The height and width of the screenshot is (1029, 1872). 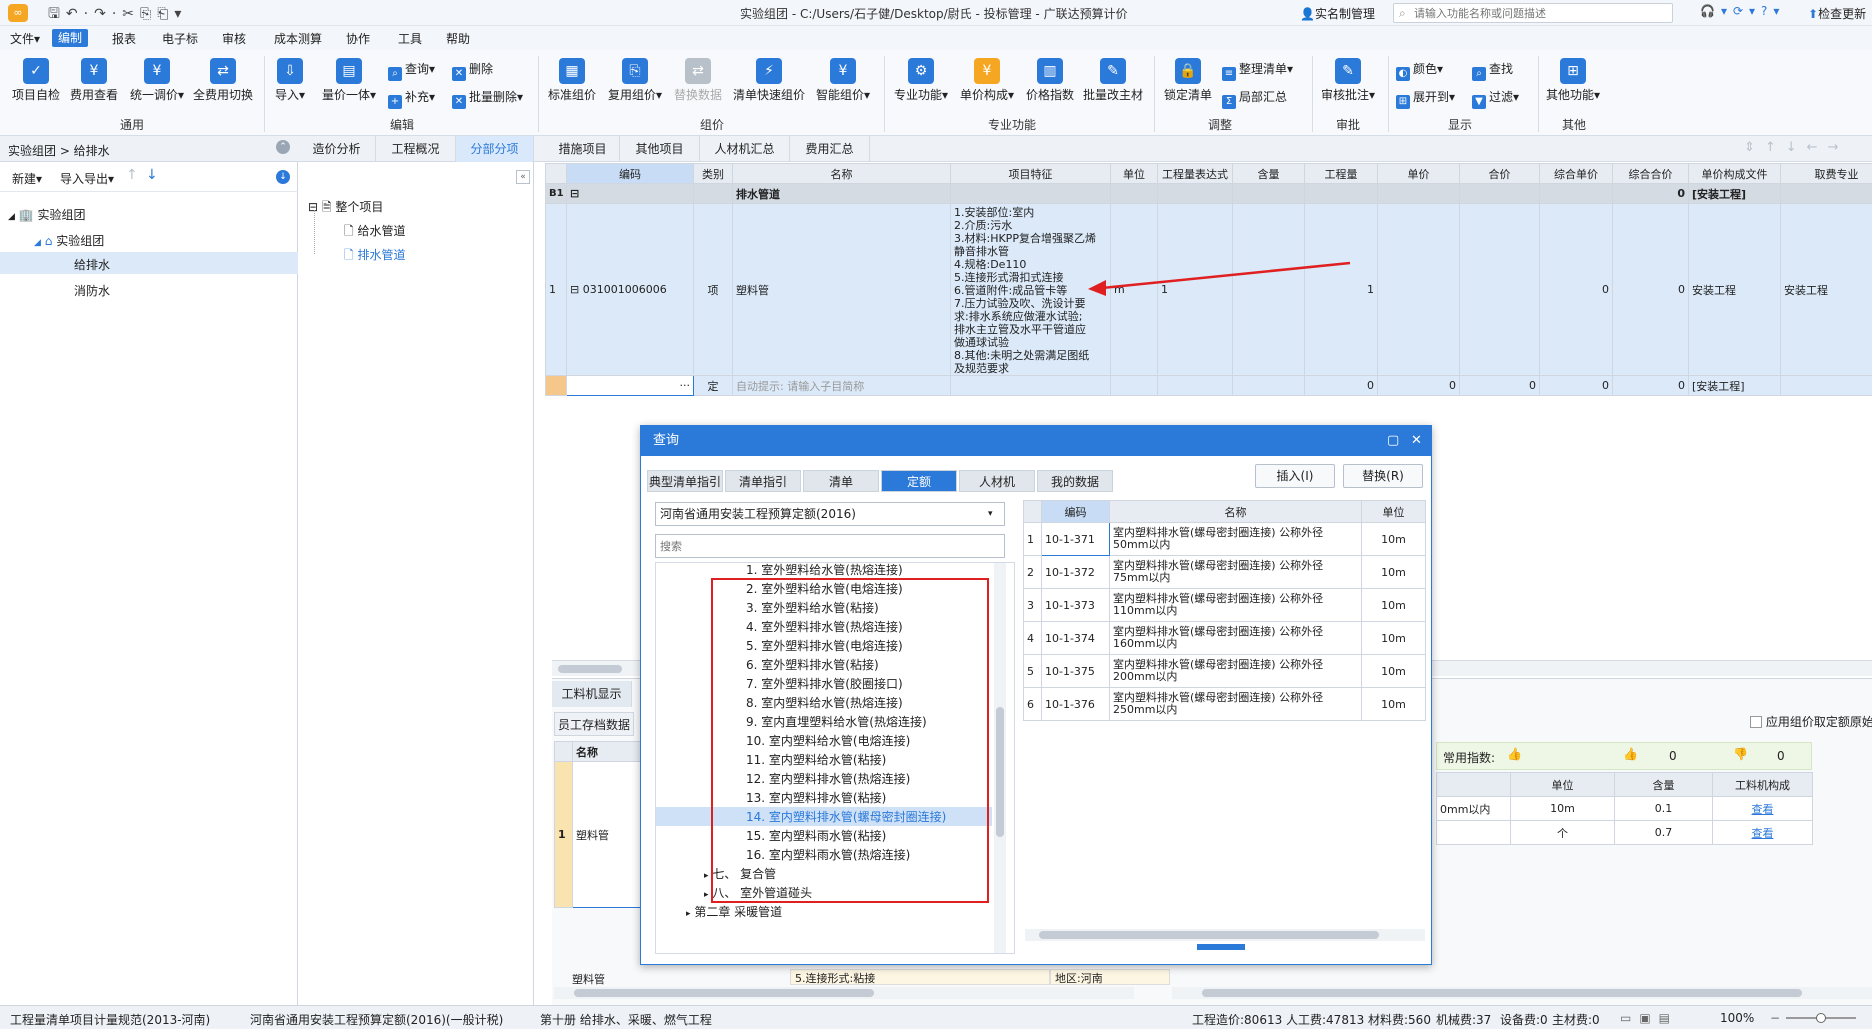 What do you see at coordinates (349, 80) in the screenshot?
I see `quantity-price-button: ▤ 量价一体▾` at bounding box center [349, 80].